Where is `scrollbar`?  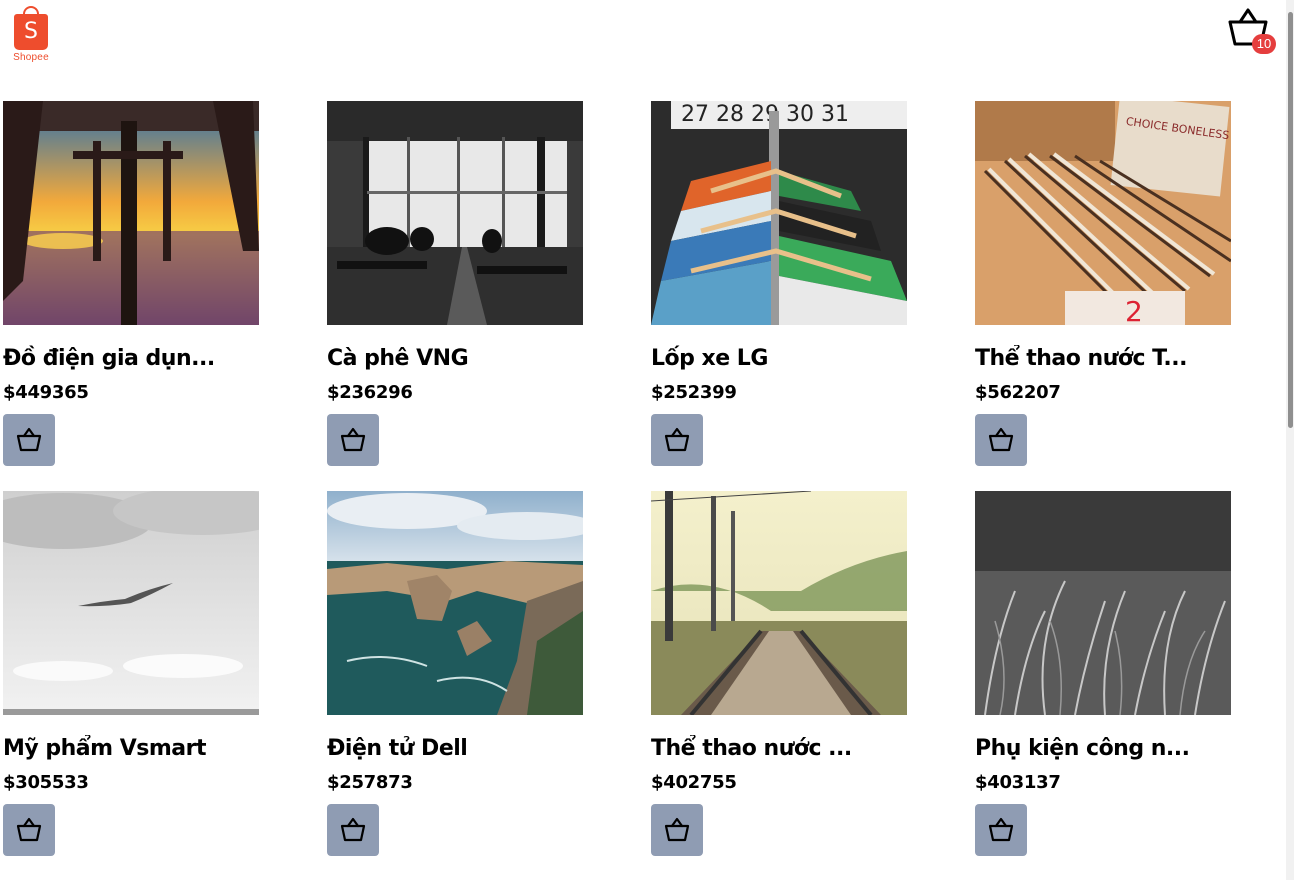 scrollbar is located at coordinates (1290, 440).